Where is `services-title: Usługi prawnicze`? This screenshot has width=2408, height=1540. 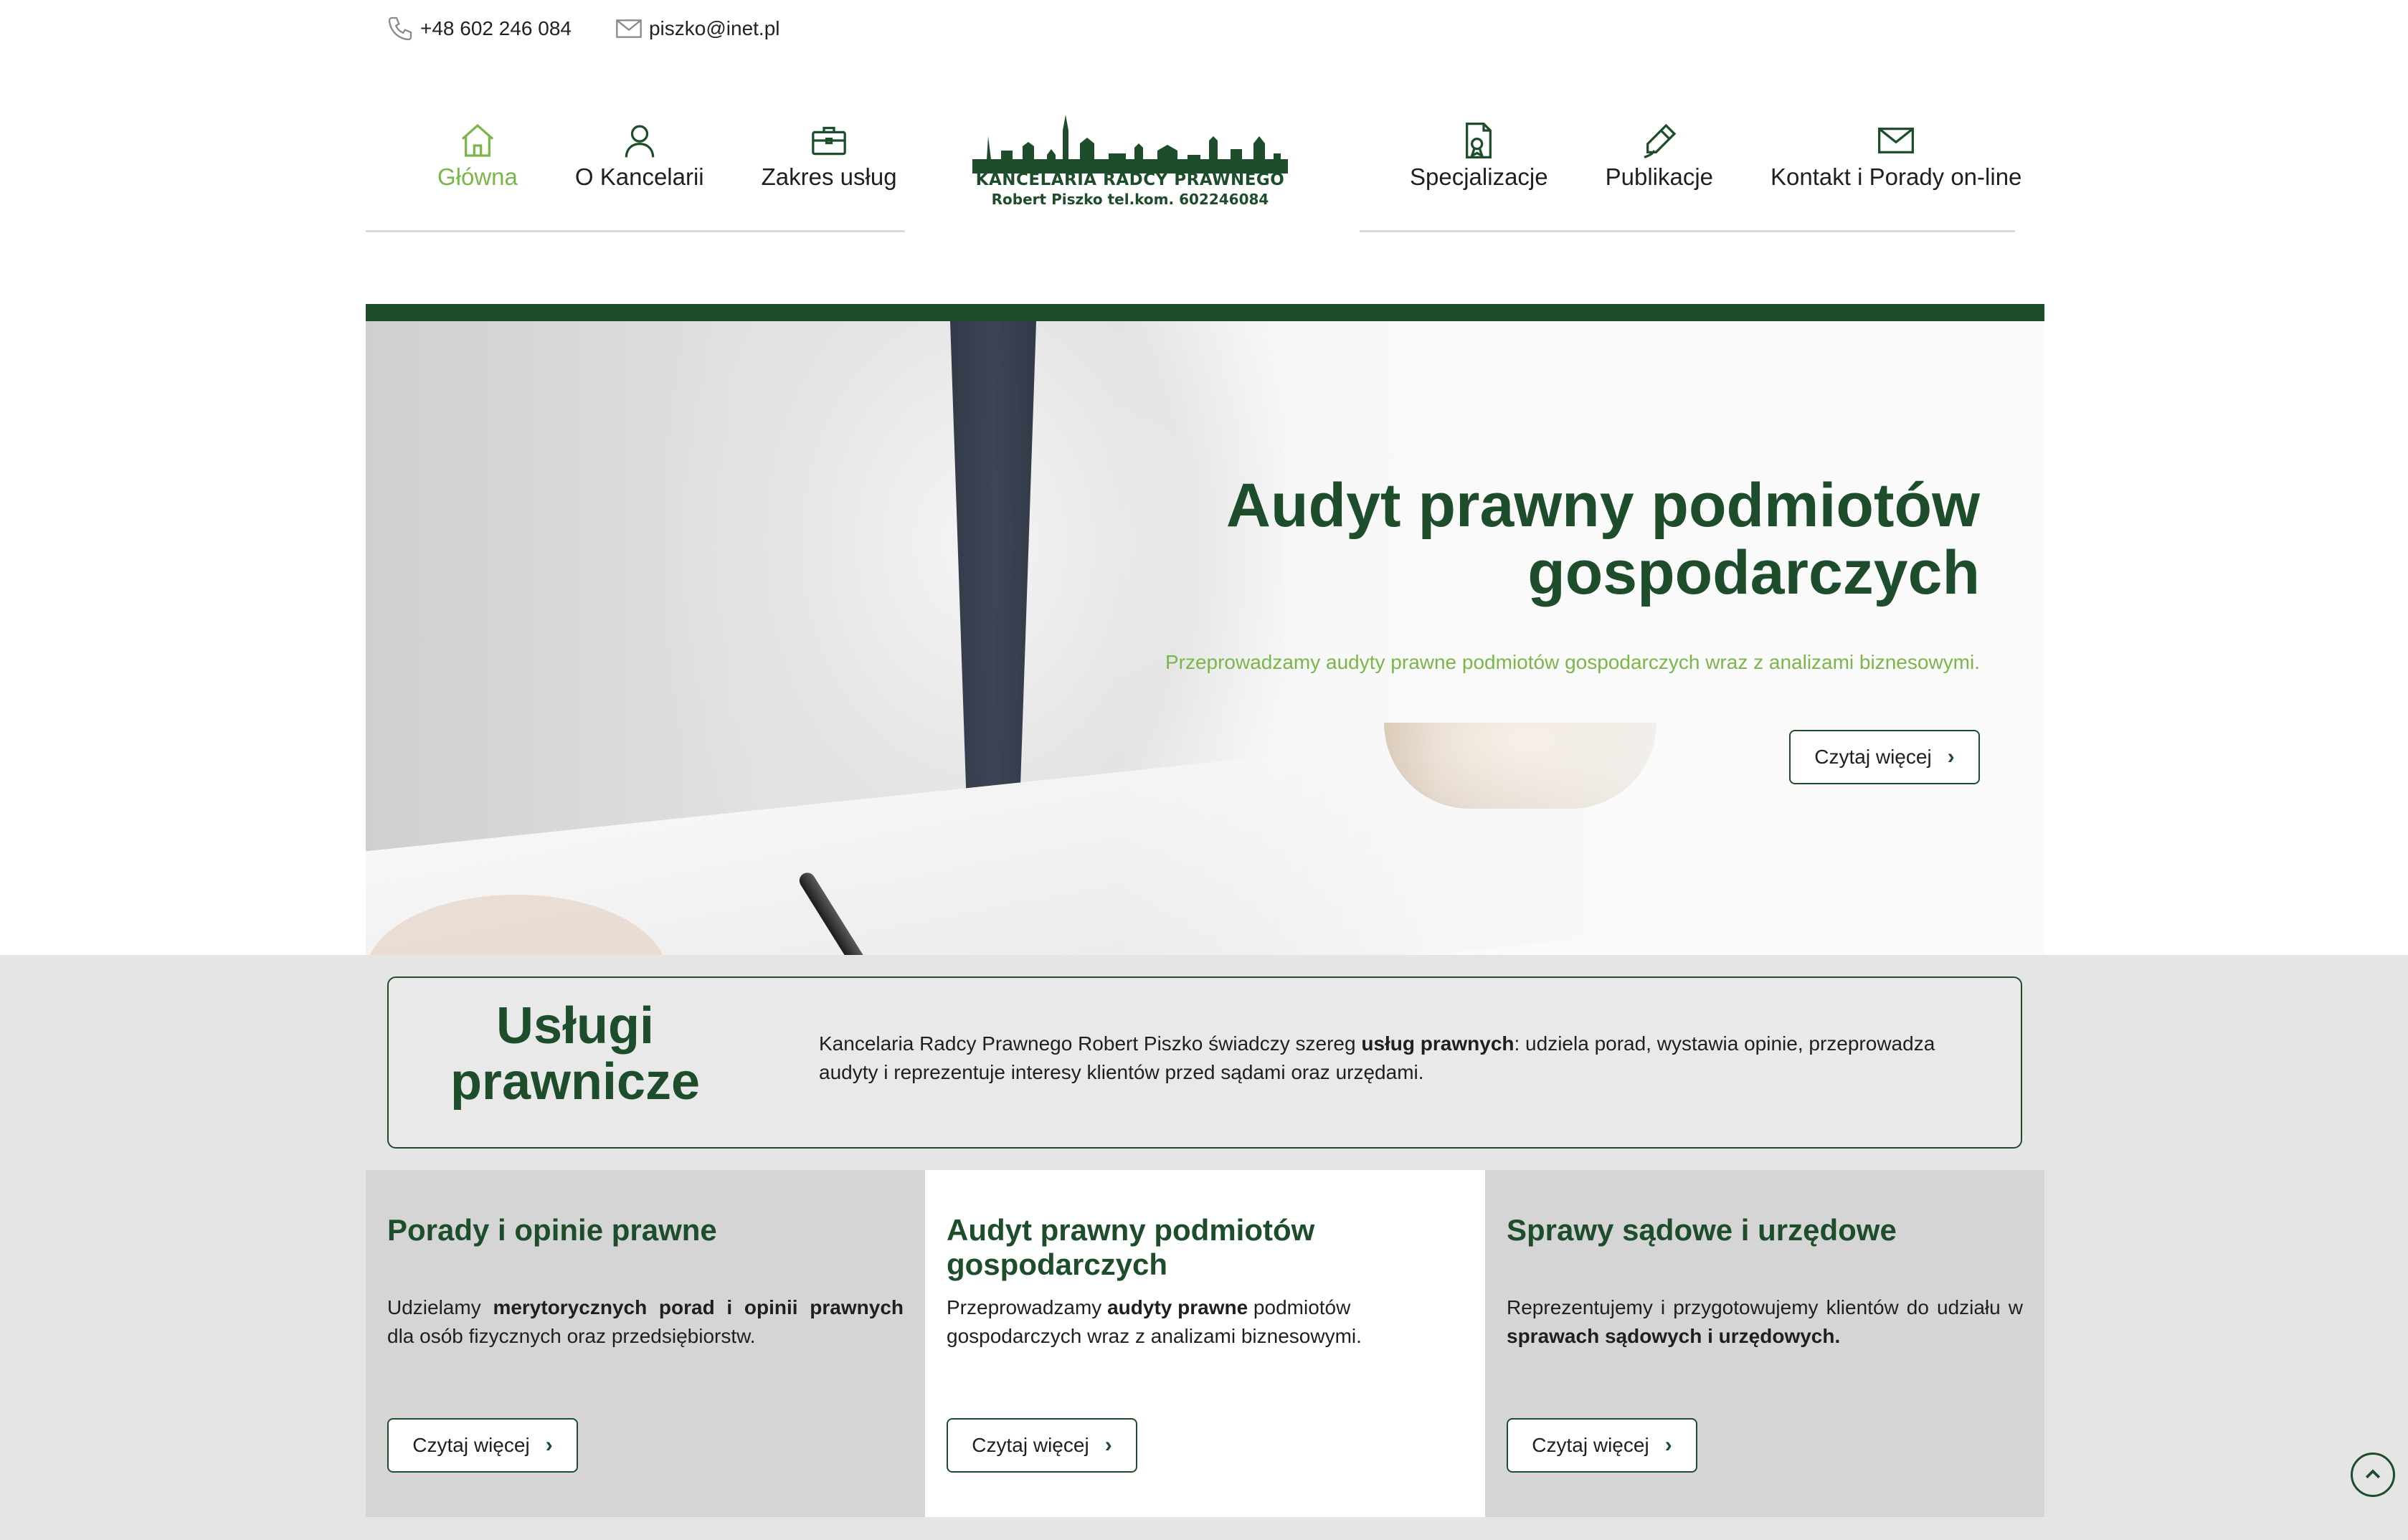
services-title: Usługi prawnicze is located at coordinates (575, 1054).